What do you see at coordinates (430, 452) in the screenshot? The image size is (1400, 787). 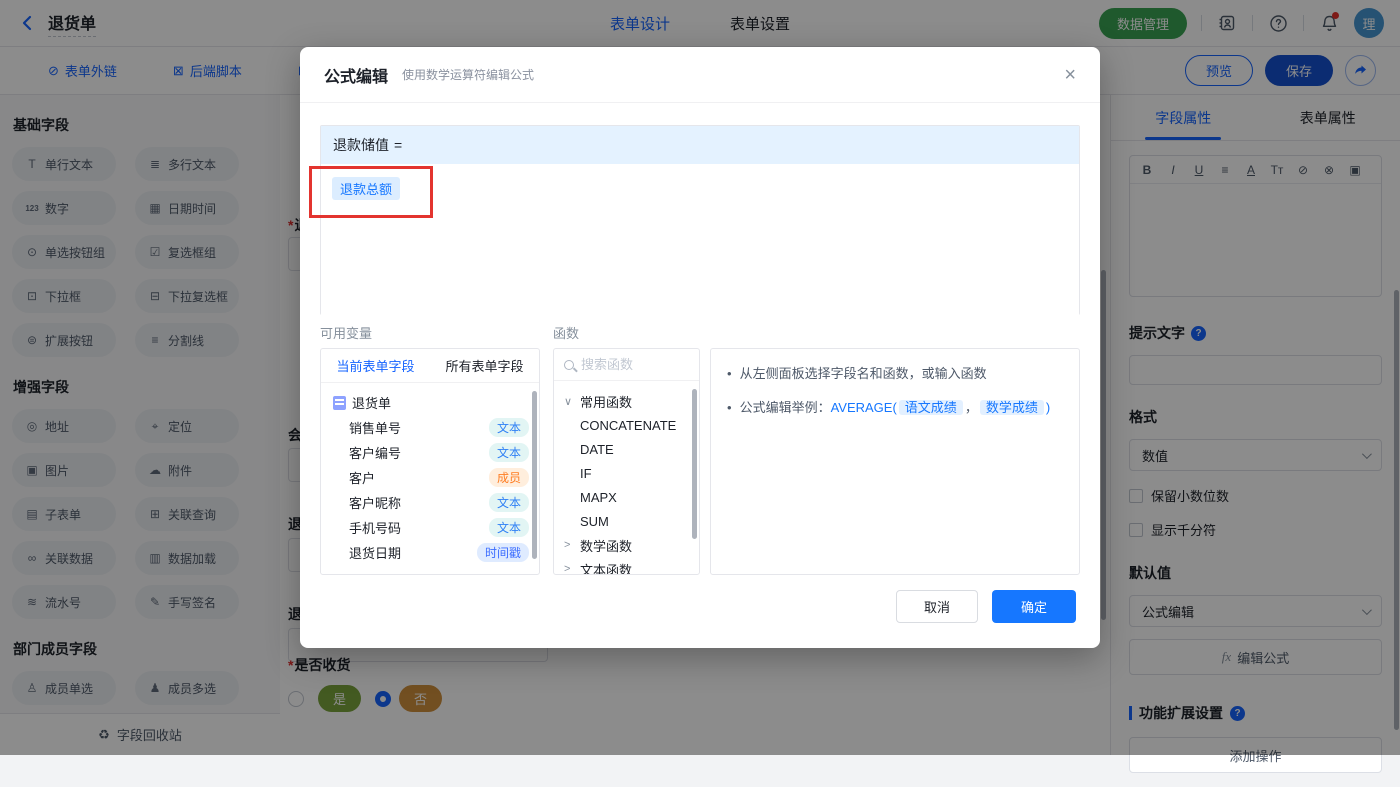 I see `variable-field-row: 客户编号文本` at bounding box center [430, 452].